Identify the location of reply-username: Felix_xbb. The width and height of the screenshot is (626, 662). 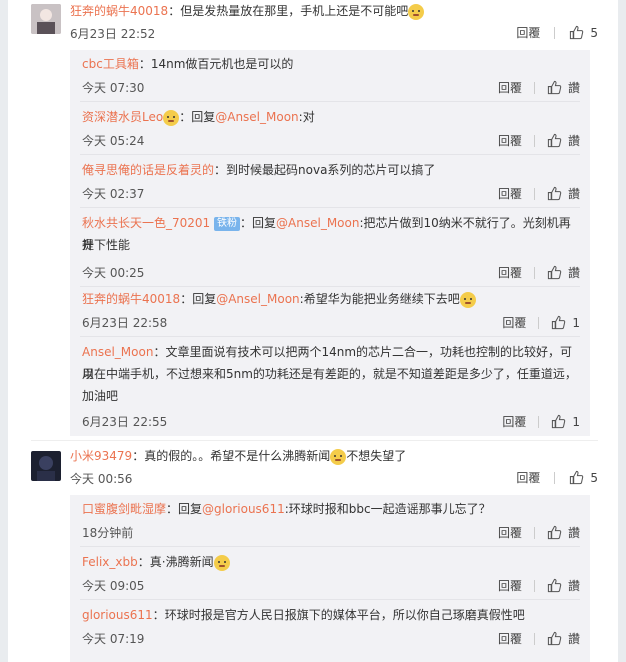
(110, 562).